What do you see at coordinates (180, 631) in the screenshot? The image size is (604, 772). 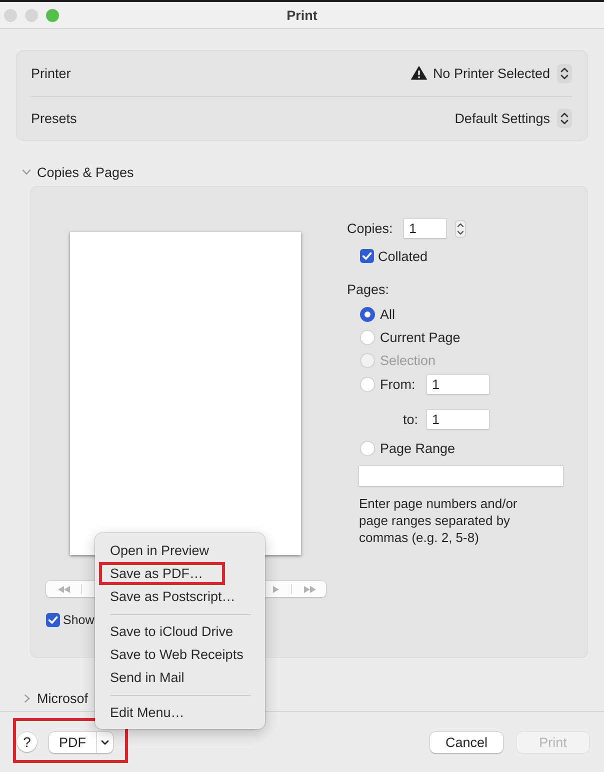 I see `menu-item: Save to iCloud Drive` at bounding box center [180, 631].